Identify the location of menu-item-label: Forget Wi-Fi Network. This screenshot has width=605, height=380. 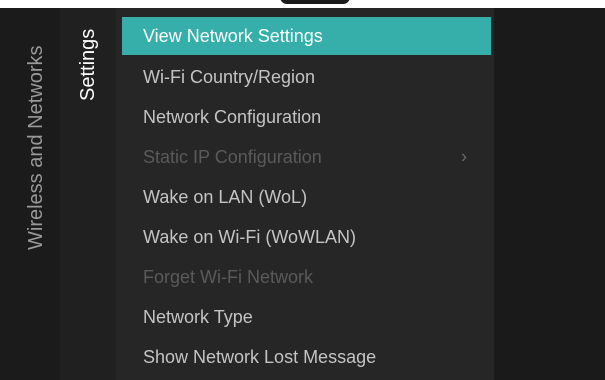
(228, 276).